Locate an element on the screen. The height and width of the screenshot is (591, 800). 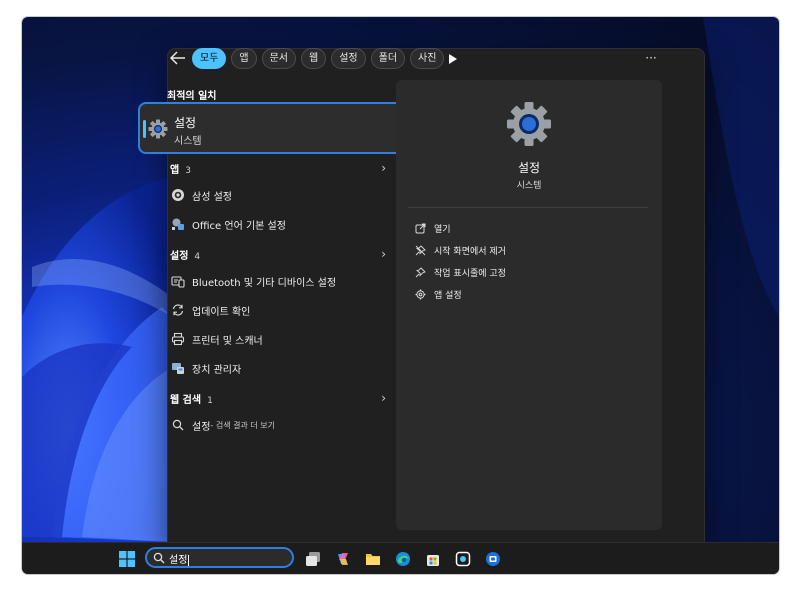
taskbar-search-input: 설정 is located at coordinates (219, 557).